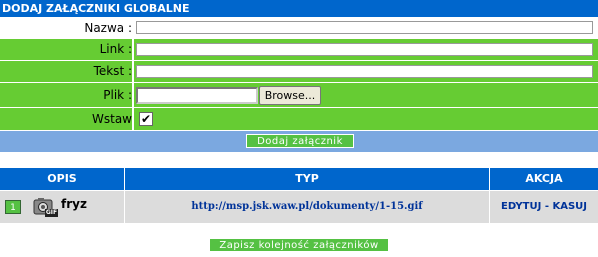  What do you see at coordinates (307, 179) in the screenshot?
I see `column-header-typ: TYP` at bounding box center [307, 179].